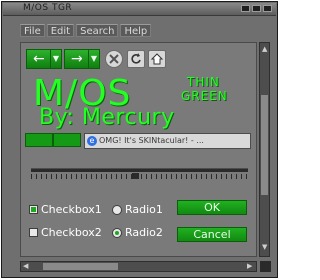 Image resolution: width=320 pixels, height=280 pixels. Describe the element at coordinates (264, 49) in the screenshot. I see `scroll-up-icon: ▲` at that location.